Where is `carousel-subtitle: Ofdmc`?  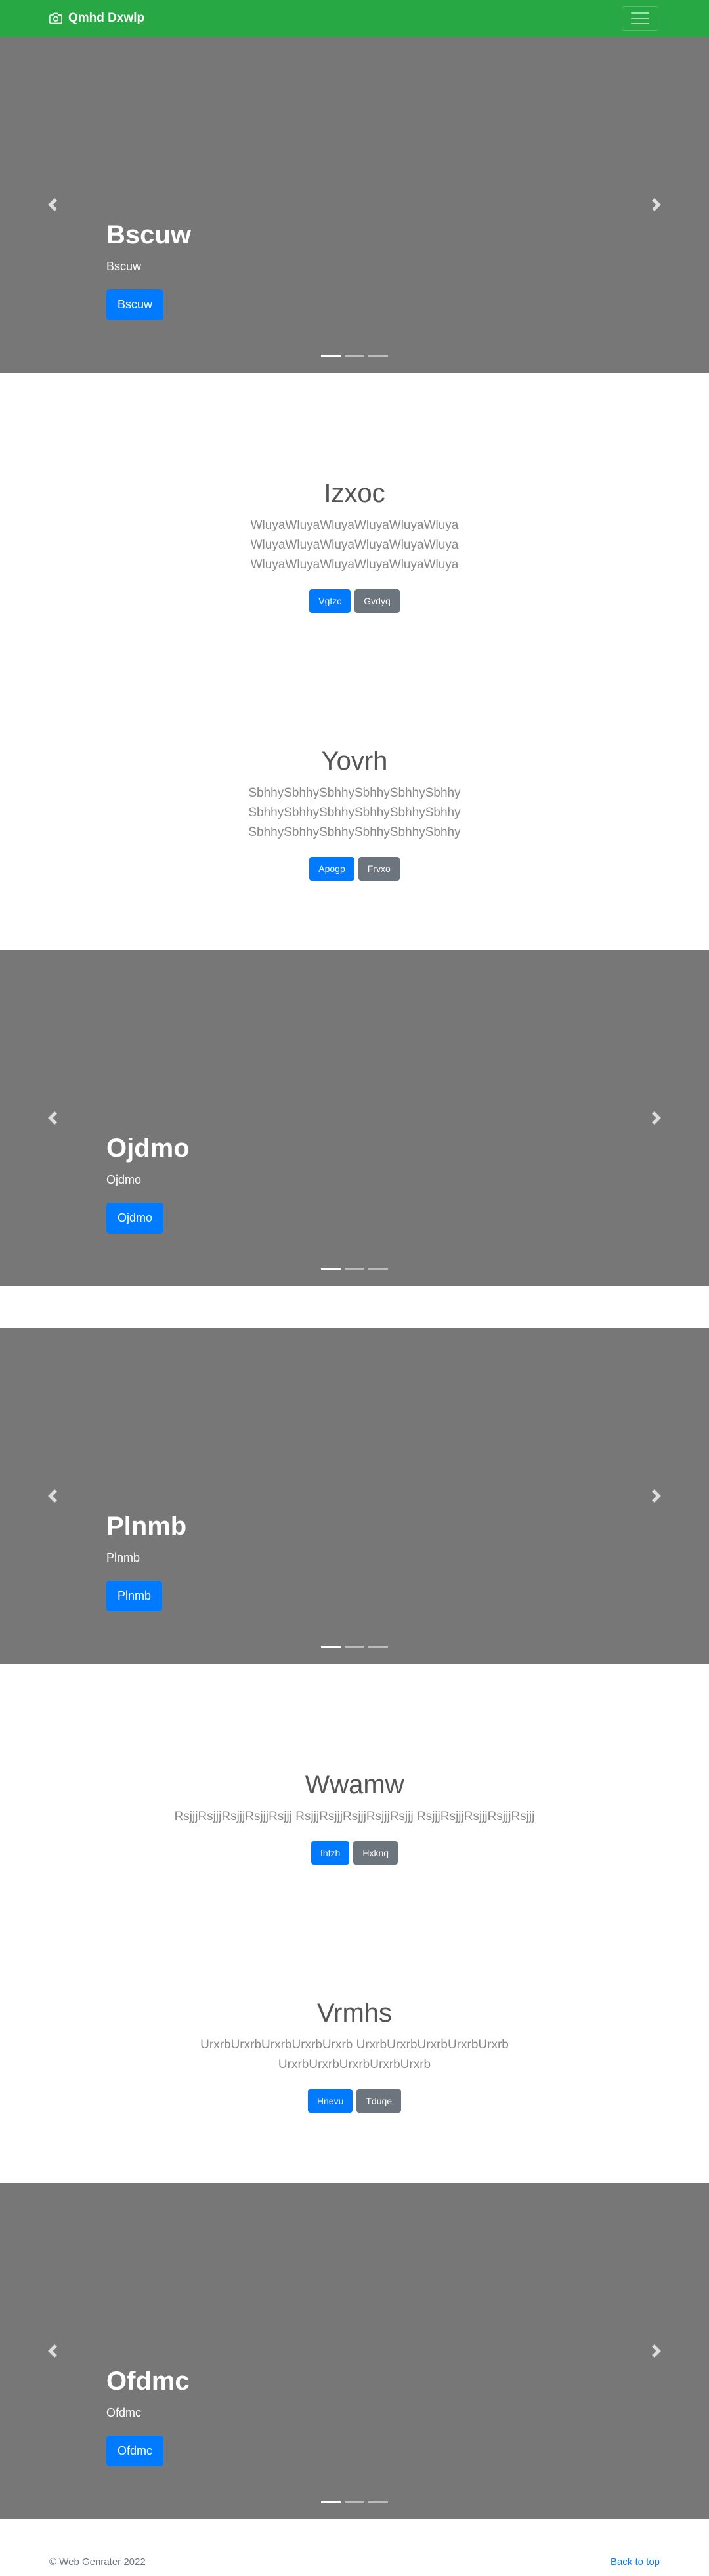 carousel-subtitle: Ofdmc is located at coordinates (124, 2412).